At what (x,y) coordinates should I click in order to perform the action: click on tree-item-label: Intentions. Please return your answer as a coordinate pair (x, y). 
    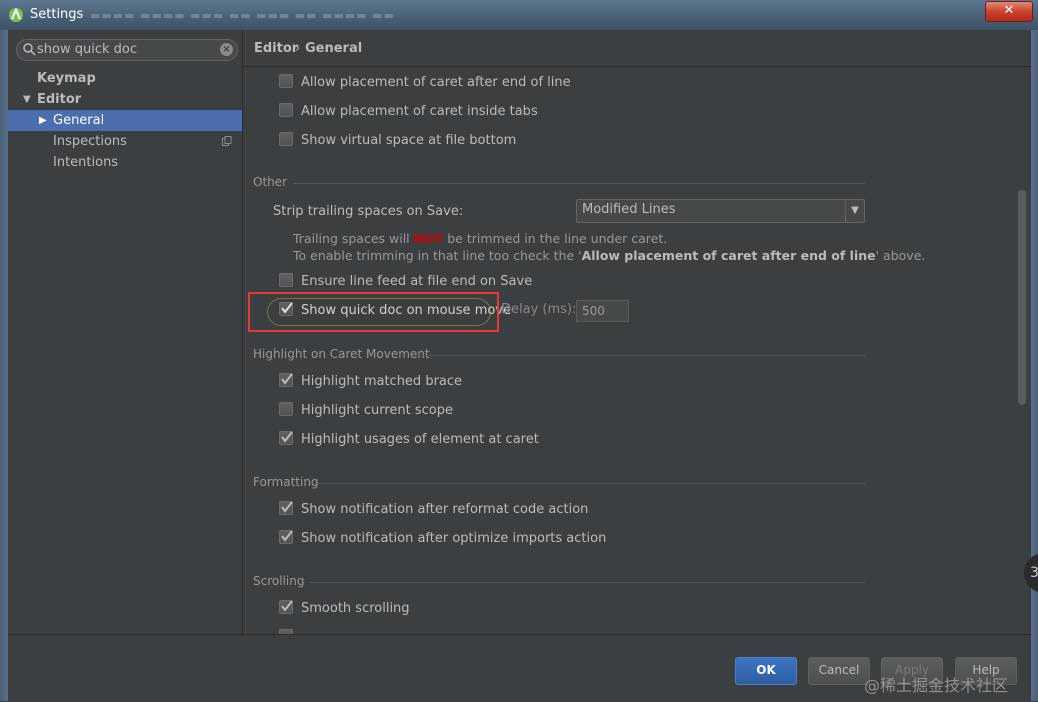
    Looking at the image, I should click on (86, 162).